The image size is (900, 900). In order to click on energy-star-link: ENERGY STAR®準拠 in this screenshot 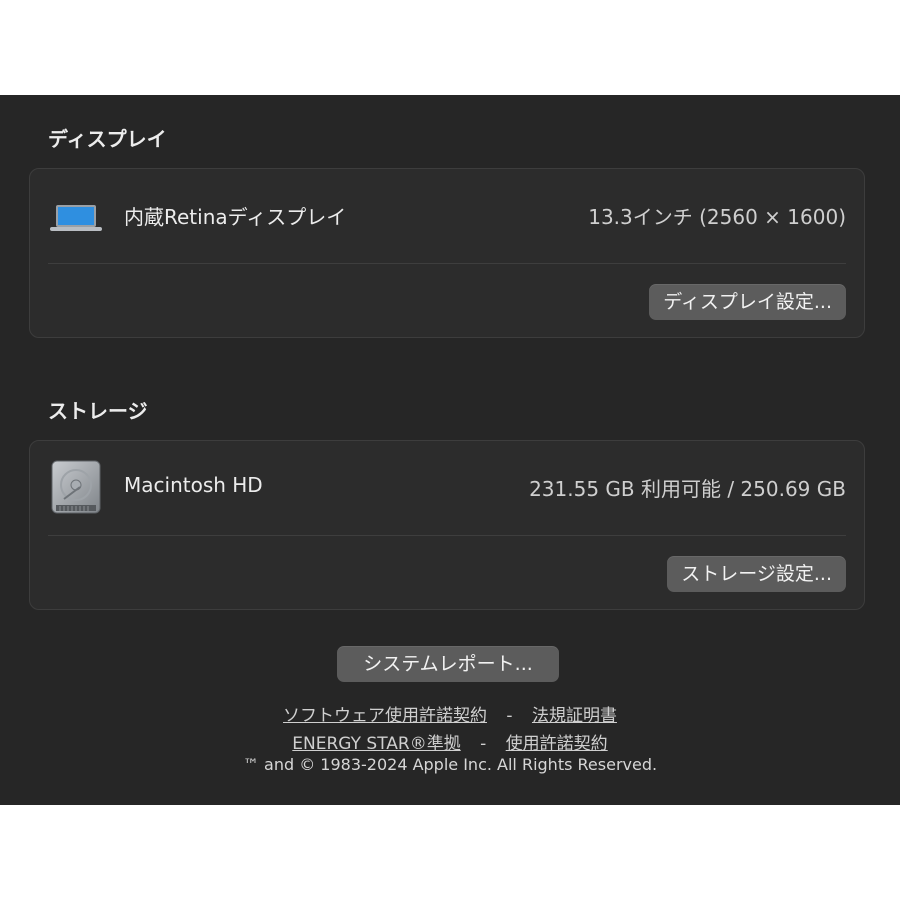, I will do `click(376, 744)`.